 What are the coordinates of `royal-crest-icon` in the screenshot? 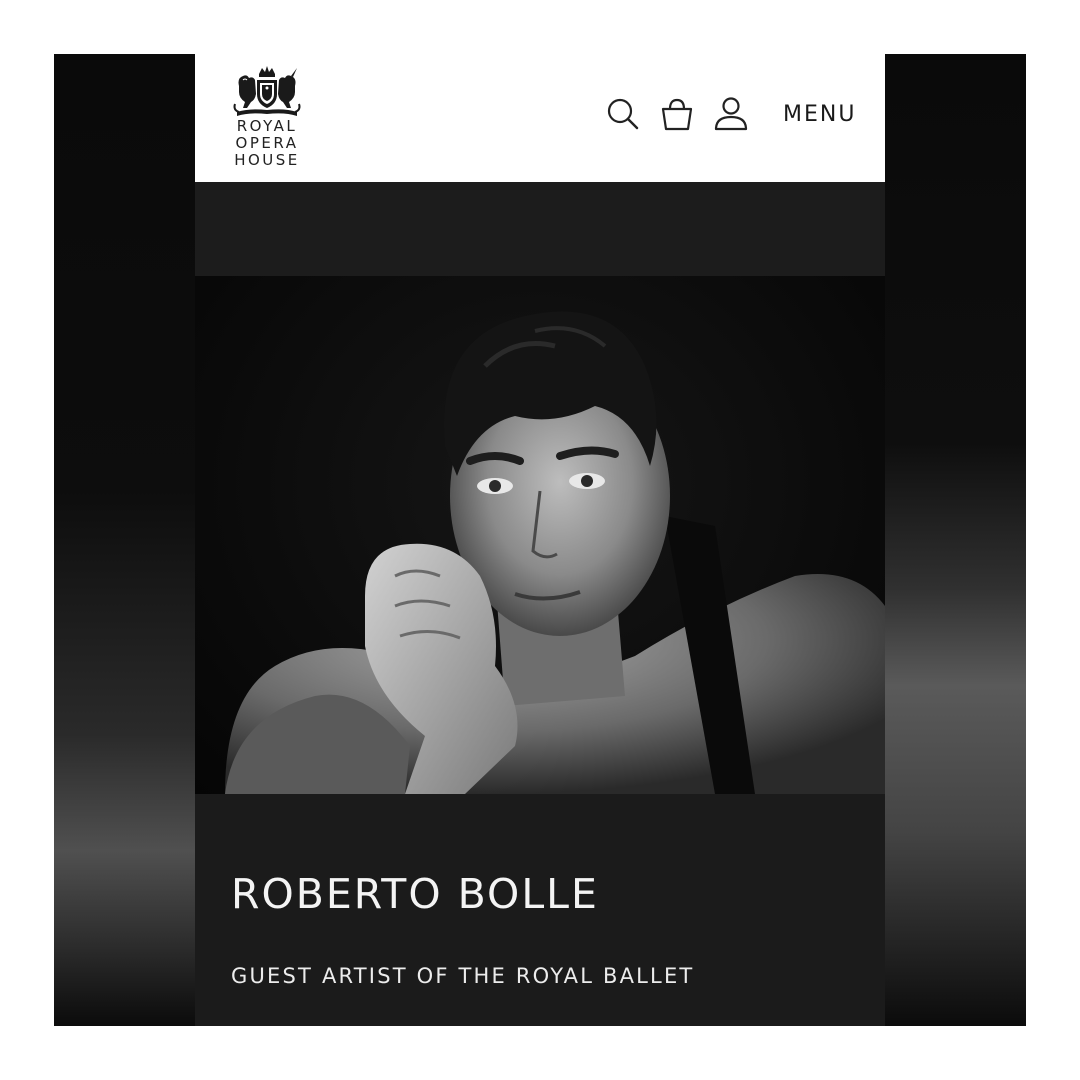 It's located at (267, 91).